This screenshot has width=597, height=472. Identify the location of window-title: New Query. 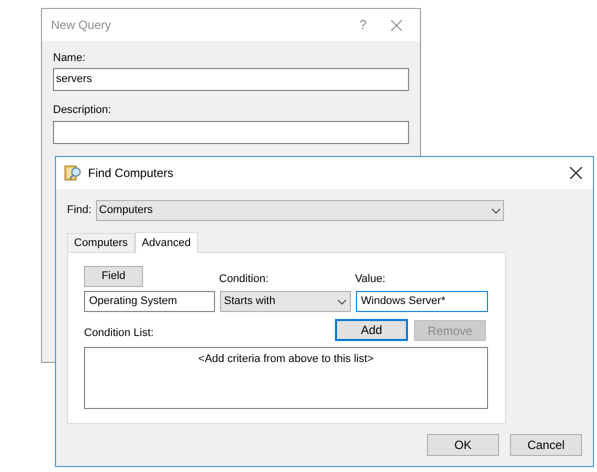
(81, 25).